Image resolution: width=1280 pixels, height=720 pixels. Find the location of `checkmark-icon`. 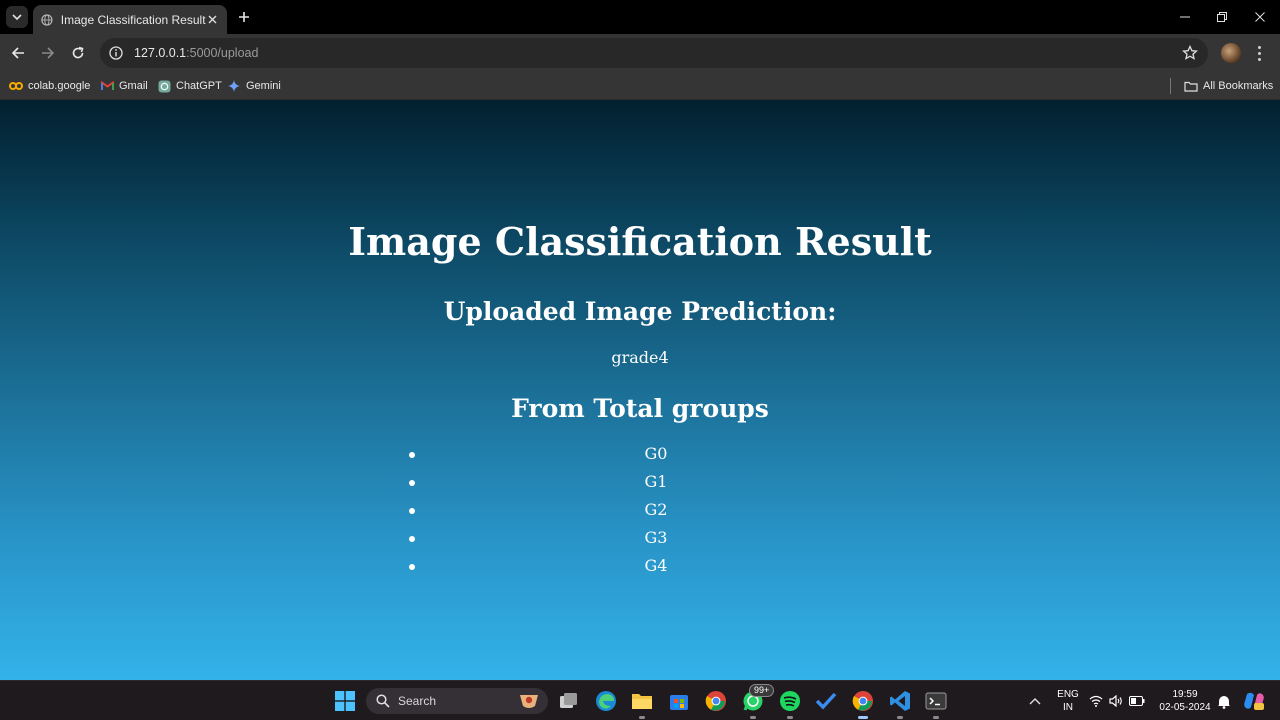

checkmark-icon is located at coordinates (826, 701).